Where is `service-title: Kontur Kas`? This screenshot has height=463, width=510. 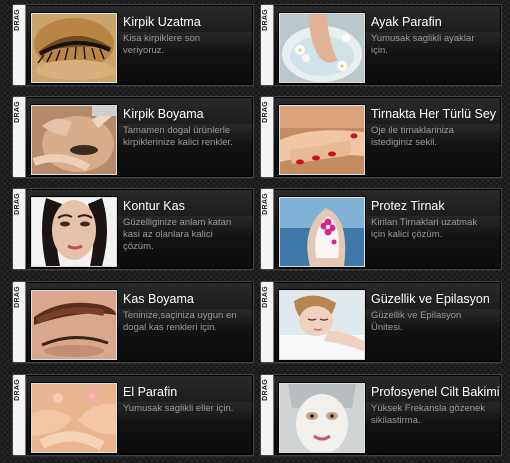
service-title: Kontur Kas is located at coordinates (187, 206).